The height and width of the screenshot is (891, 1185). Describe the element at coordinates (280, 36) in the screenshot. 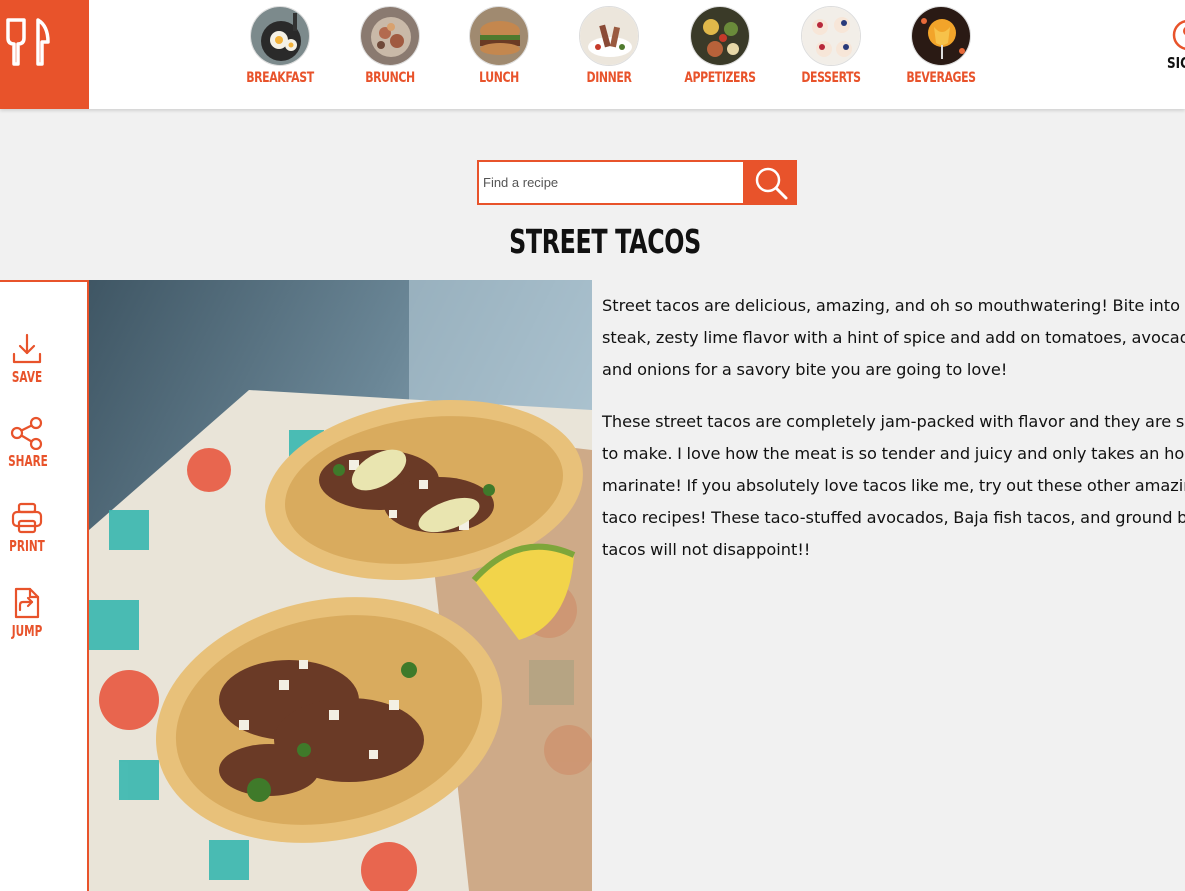

I see `breakfast-thumb` at that location.